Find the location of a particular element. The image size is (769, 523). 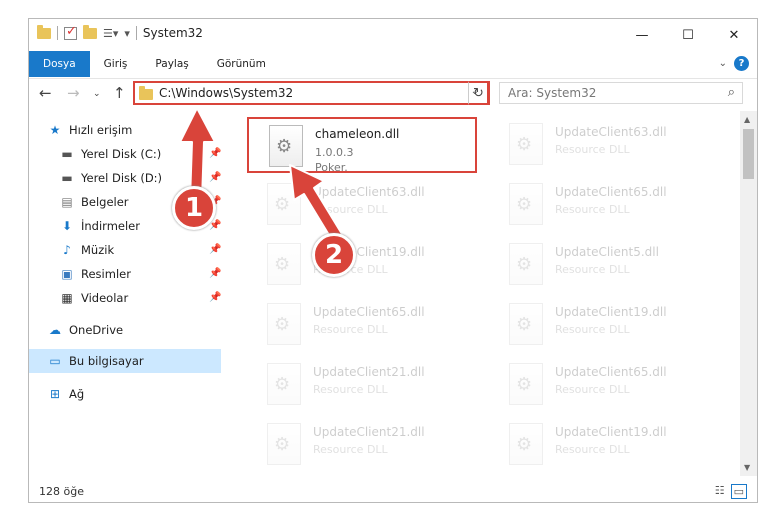

sidebar-item-documents: ▤ Belgeler is located at coordinates (93, 202).